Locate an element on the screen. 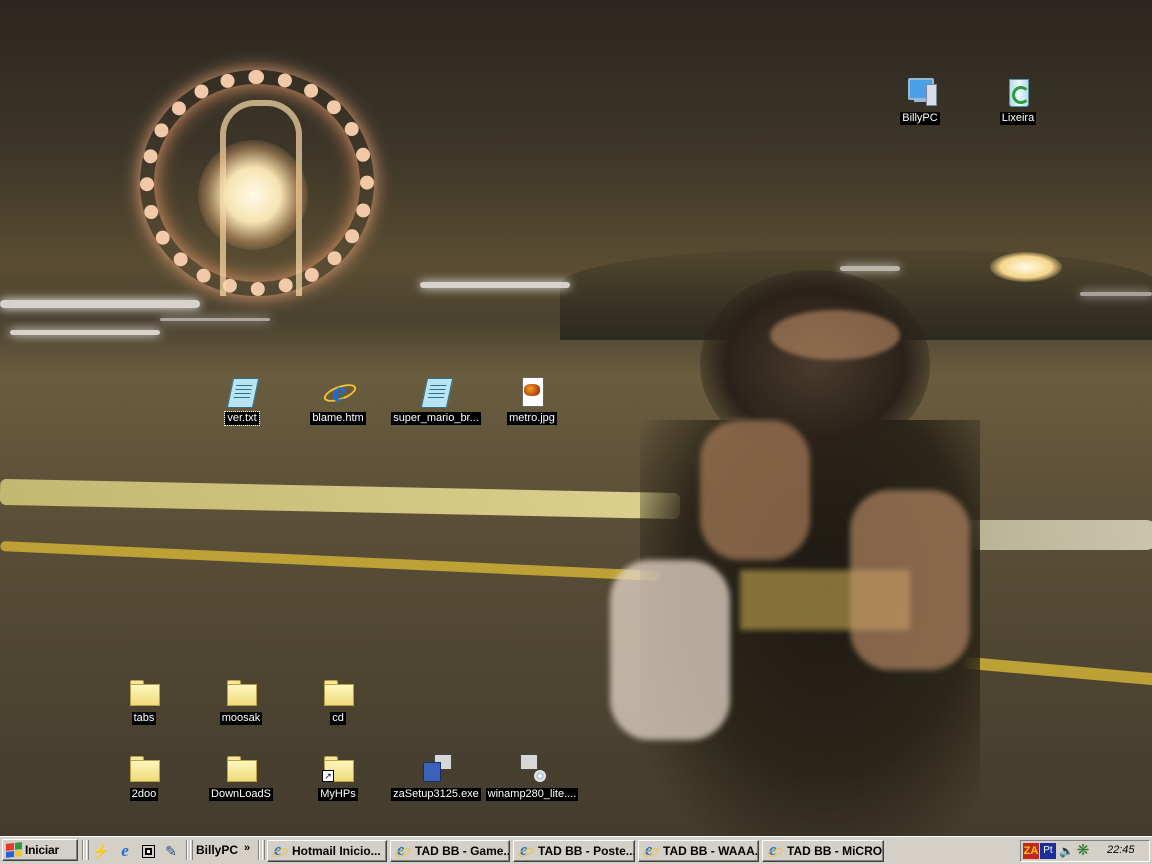  desktop-icon-label: Lixeira is located at coordinates (1018, 118).